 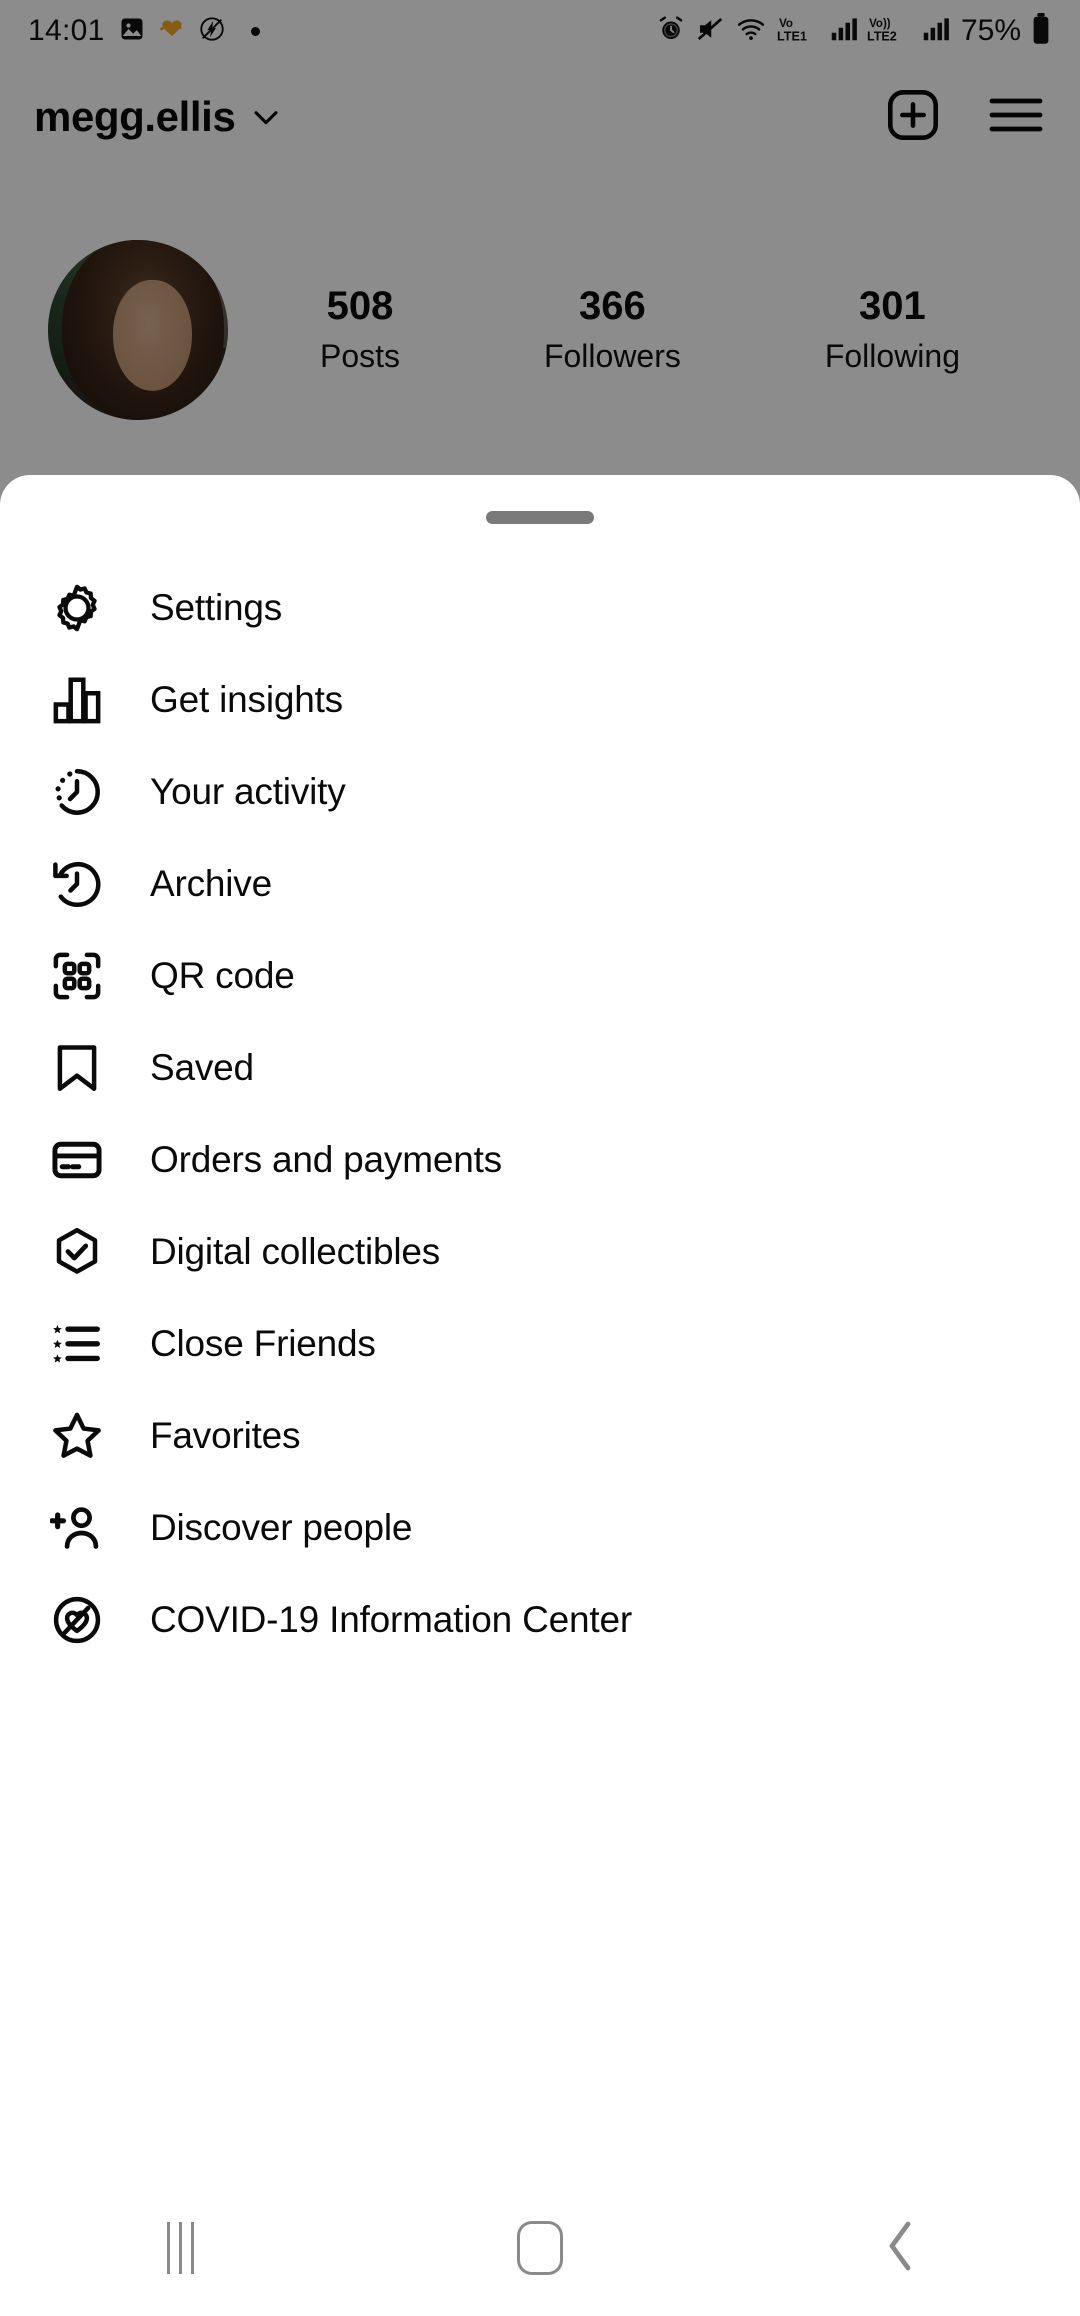 I want to click on menu-item-close-friends: Close Friends, so click(x=540, y=1344).